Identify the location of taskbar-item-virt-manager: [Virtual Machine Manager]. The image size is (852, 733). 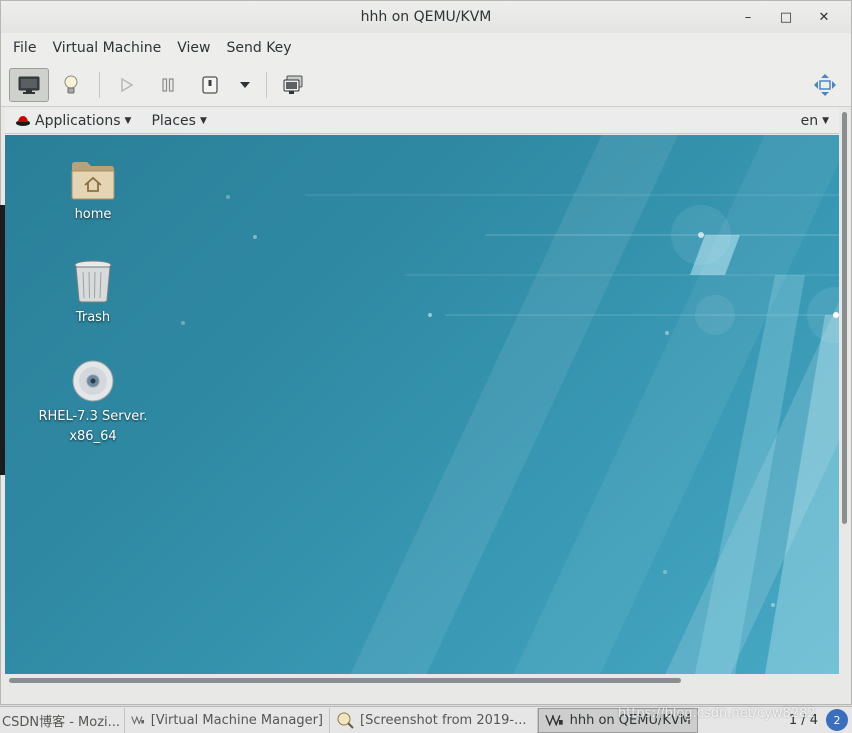
(227, 720).